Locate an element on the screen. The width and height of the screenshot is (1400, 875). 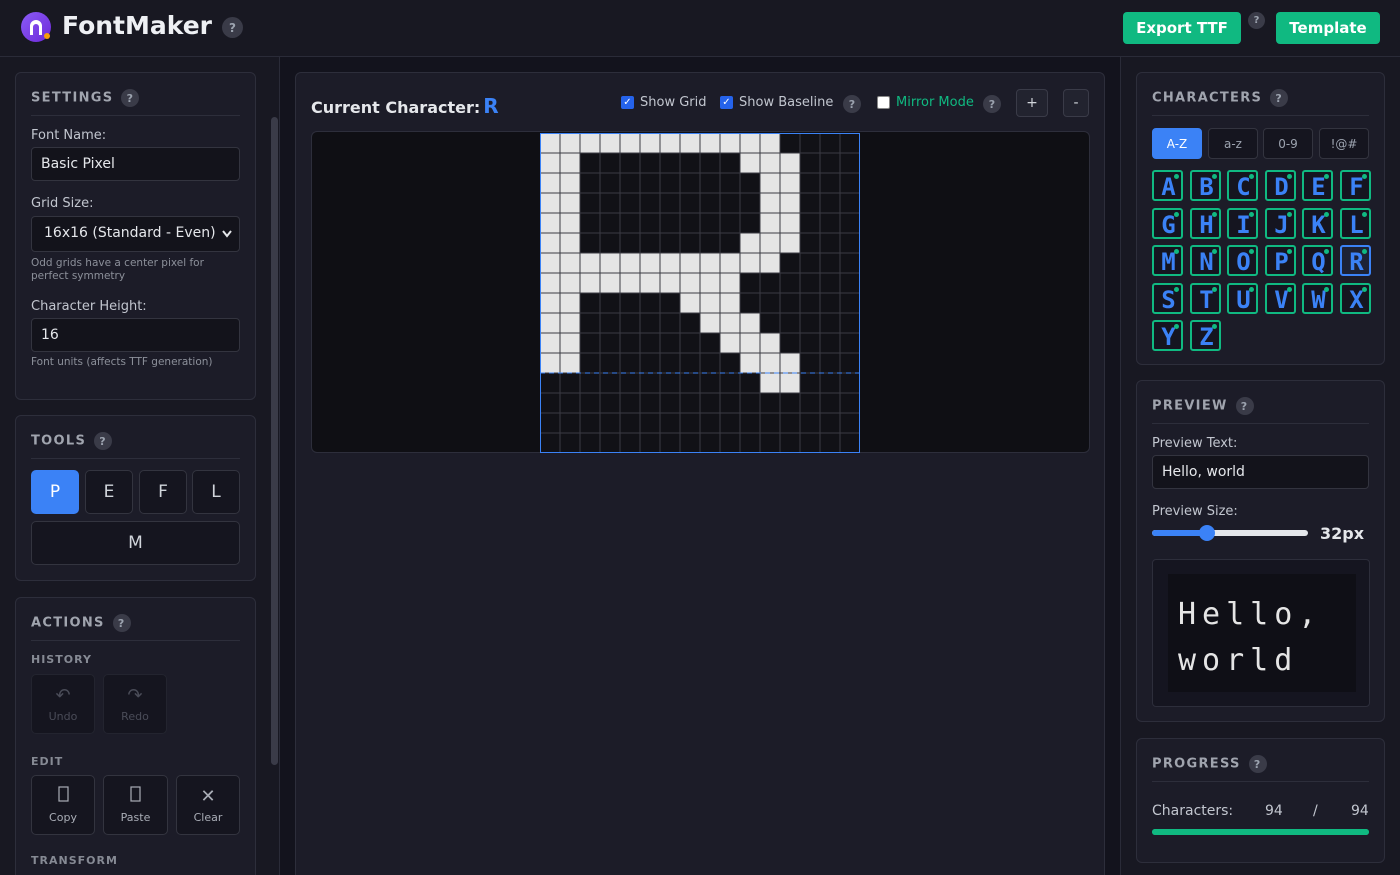
char-button-g: G is located at coordinates (1167, 223).